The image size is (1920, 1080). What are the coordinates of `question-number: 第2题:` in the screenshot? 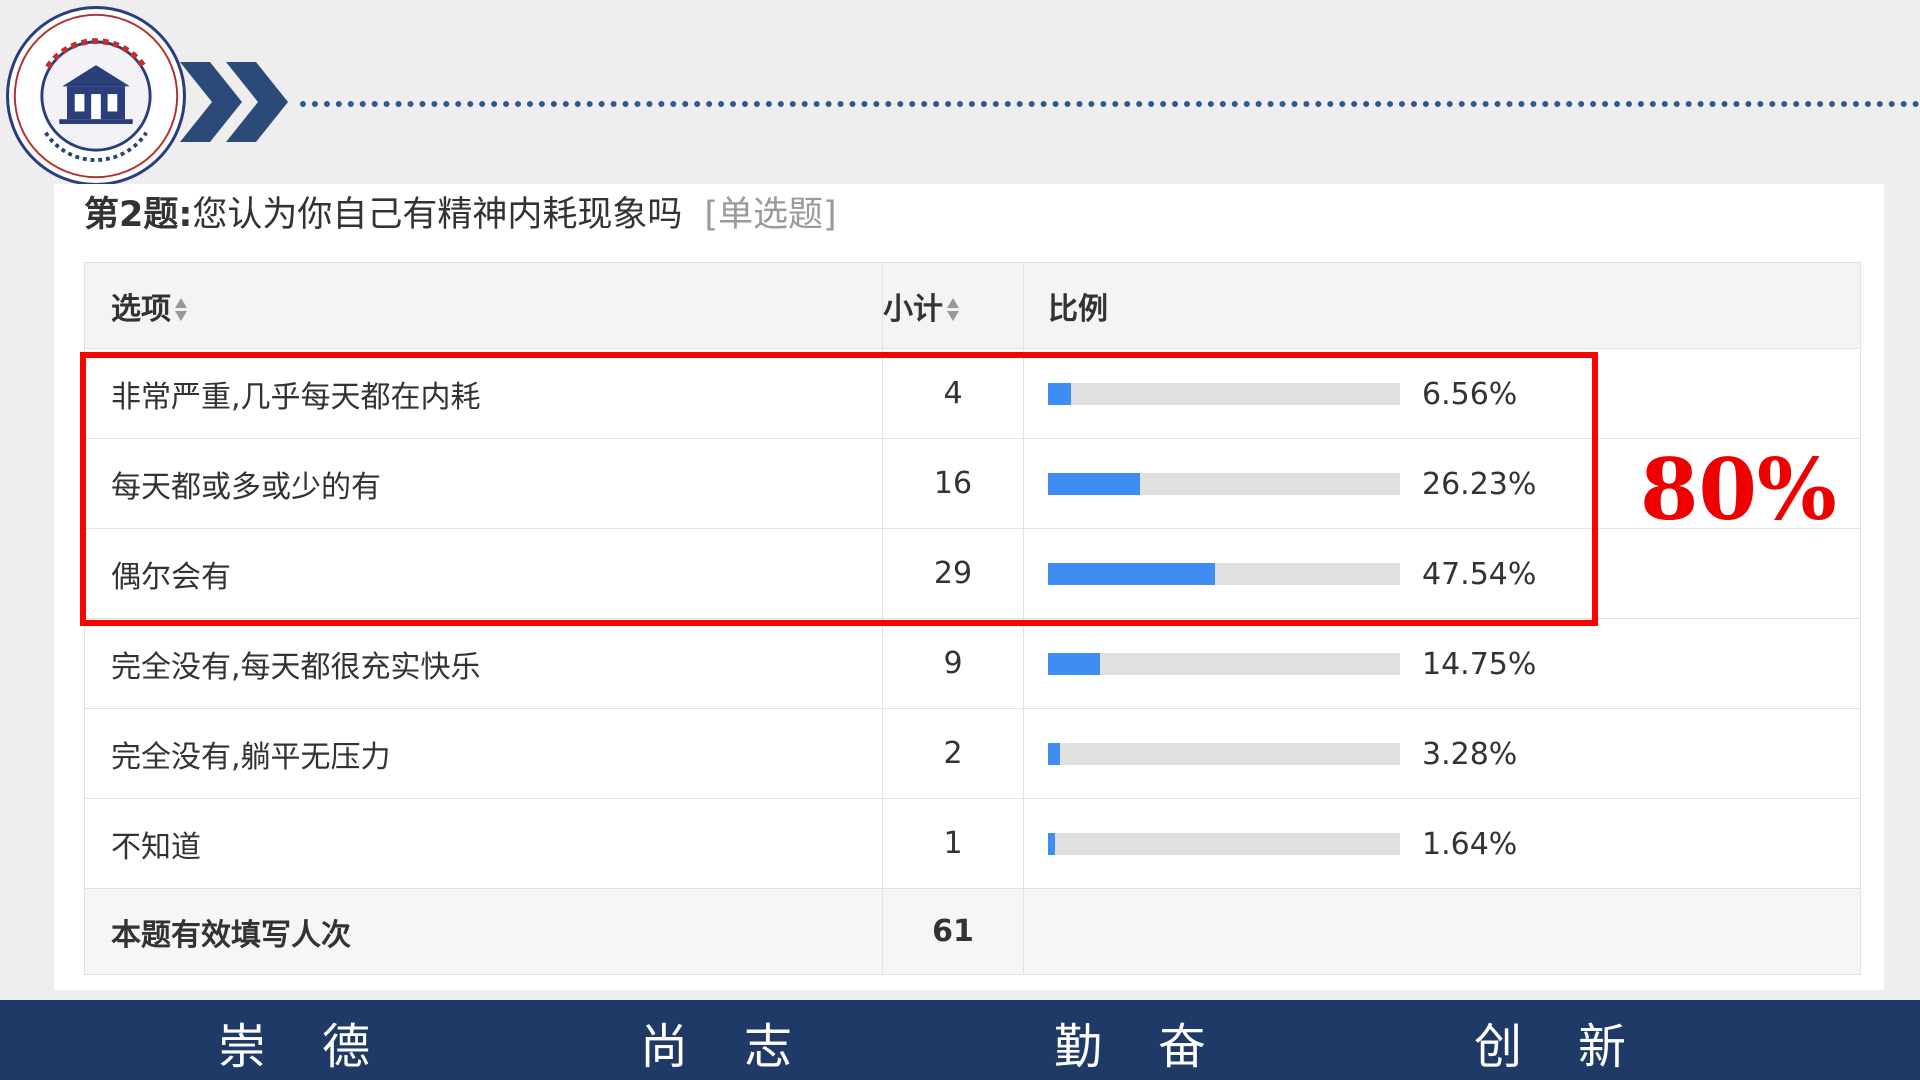 It's located at (138, 215).